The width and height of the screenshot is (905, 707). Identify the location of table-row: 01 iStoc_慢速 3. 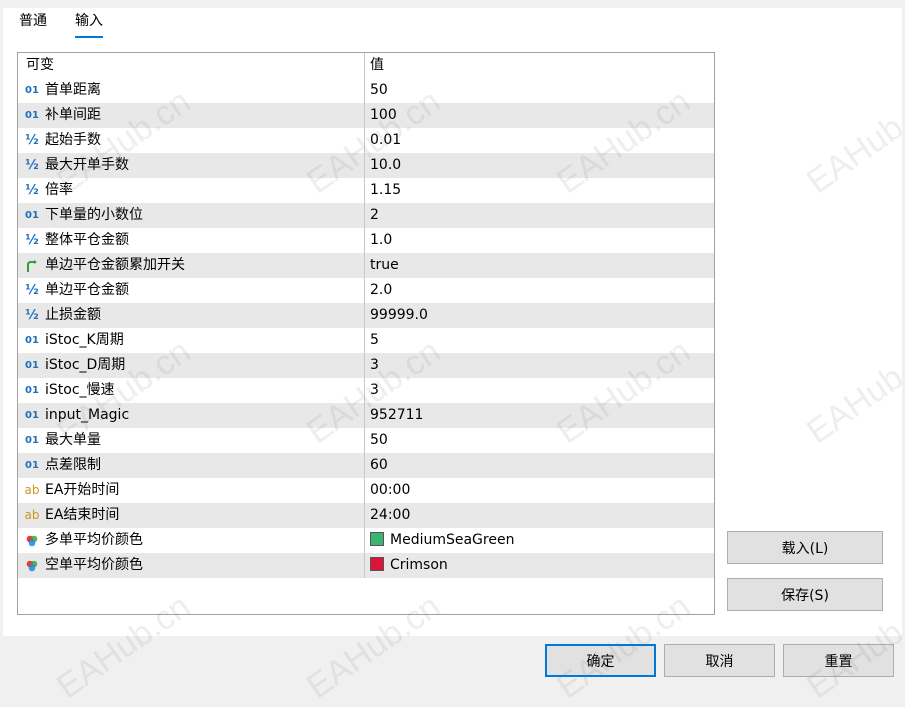
(366, 390).